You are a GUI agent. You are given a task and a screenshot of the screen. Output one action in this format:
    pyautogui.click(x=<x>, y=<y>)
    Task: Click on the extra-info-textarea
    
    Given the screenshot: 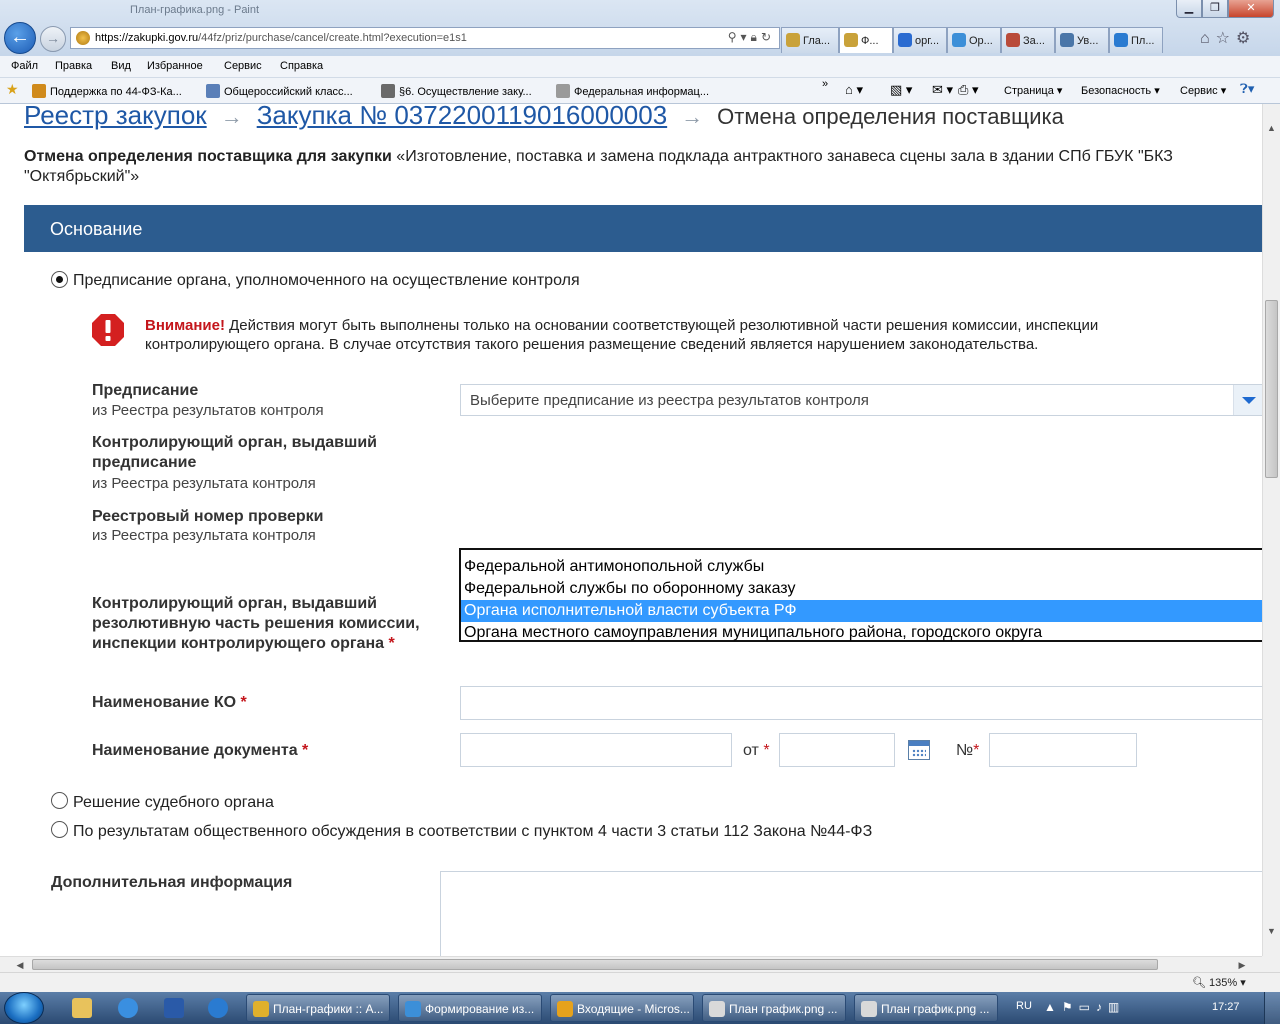 What is the action you would take?
    pyautogui.click(x=851, y=913)
    